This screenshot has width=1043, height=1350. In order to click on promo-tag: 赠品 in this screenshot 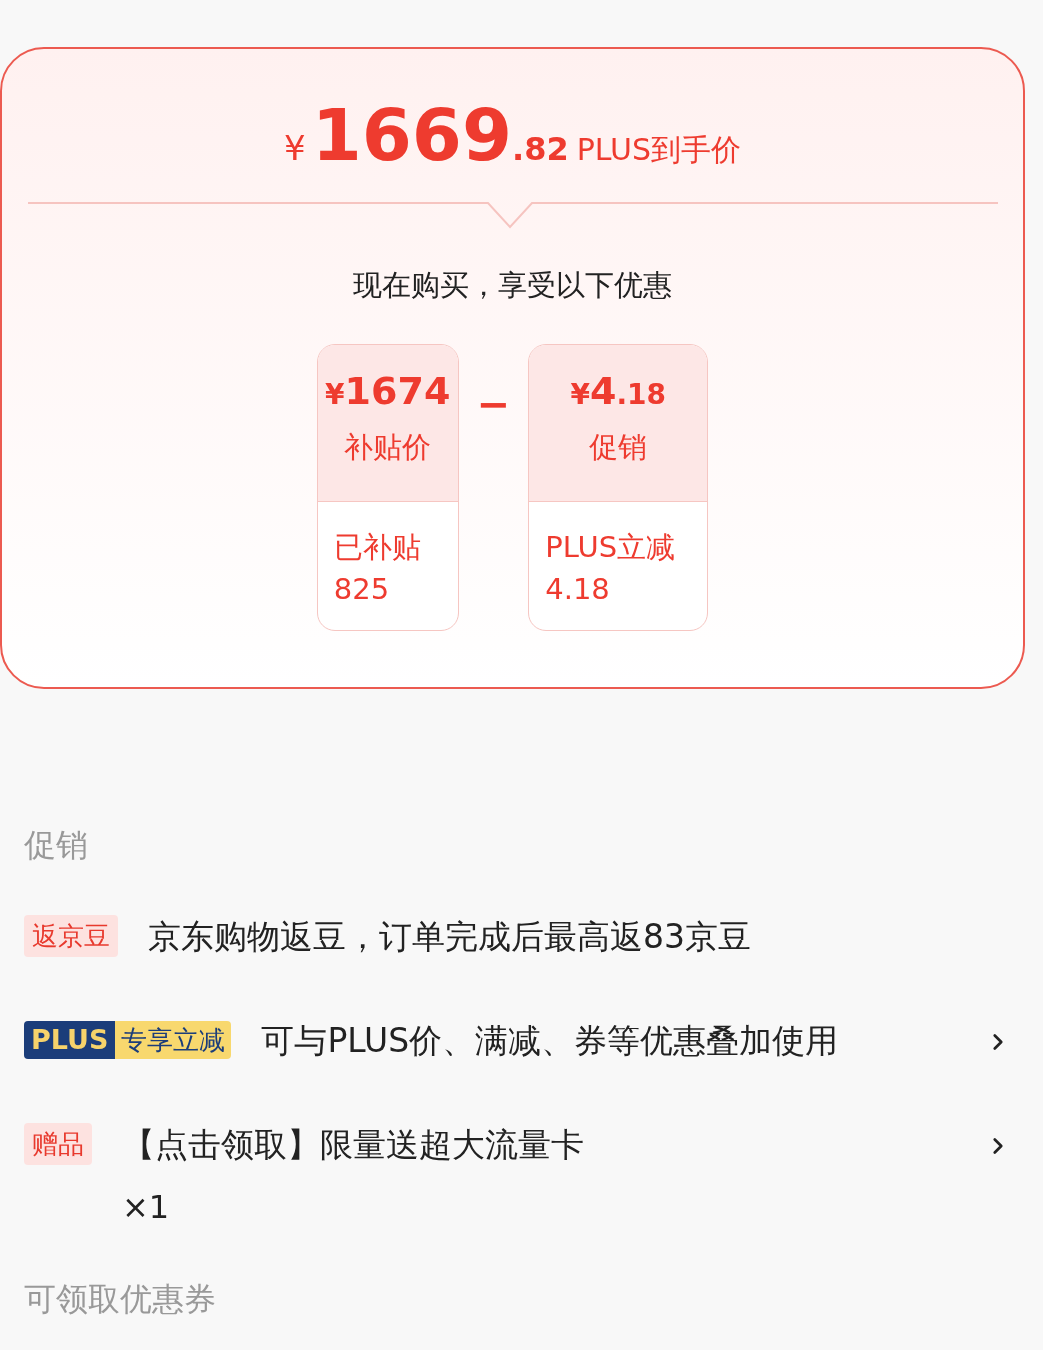, I will do `click(58, 1144)`.